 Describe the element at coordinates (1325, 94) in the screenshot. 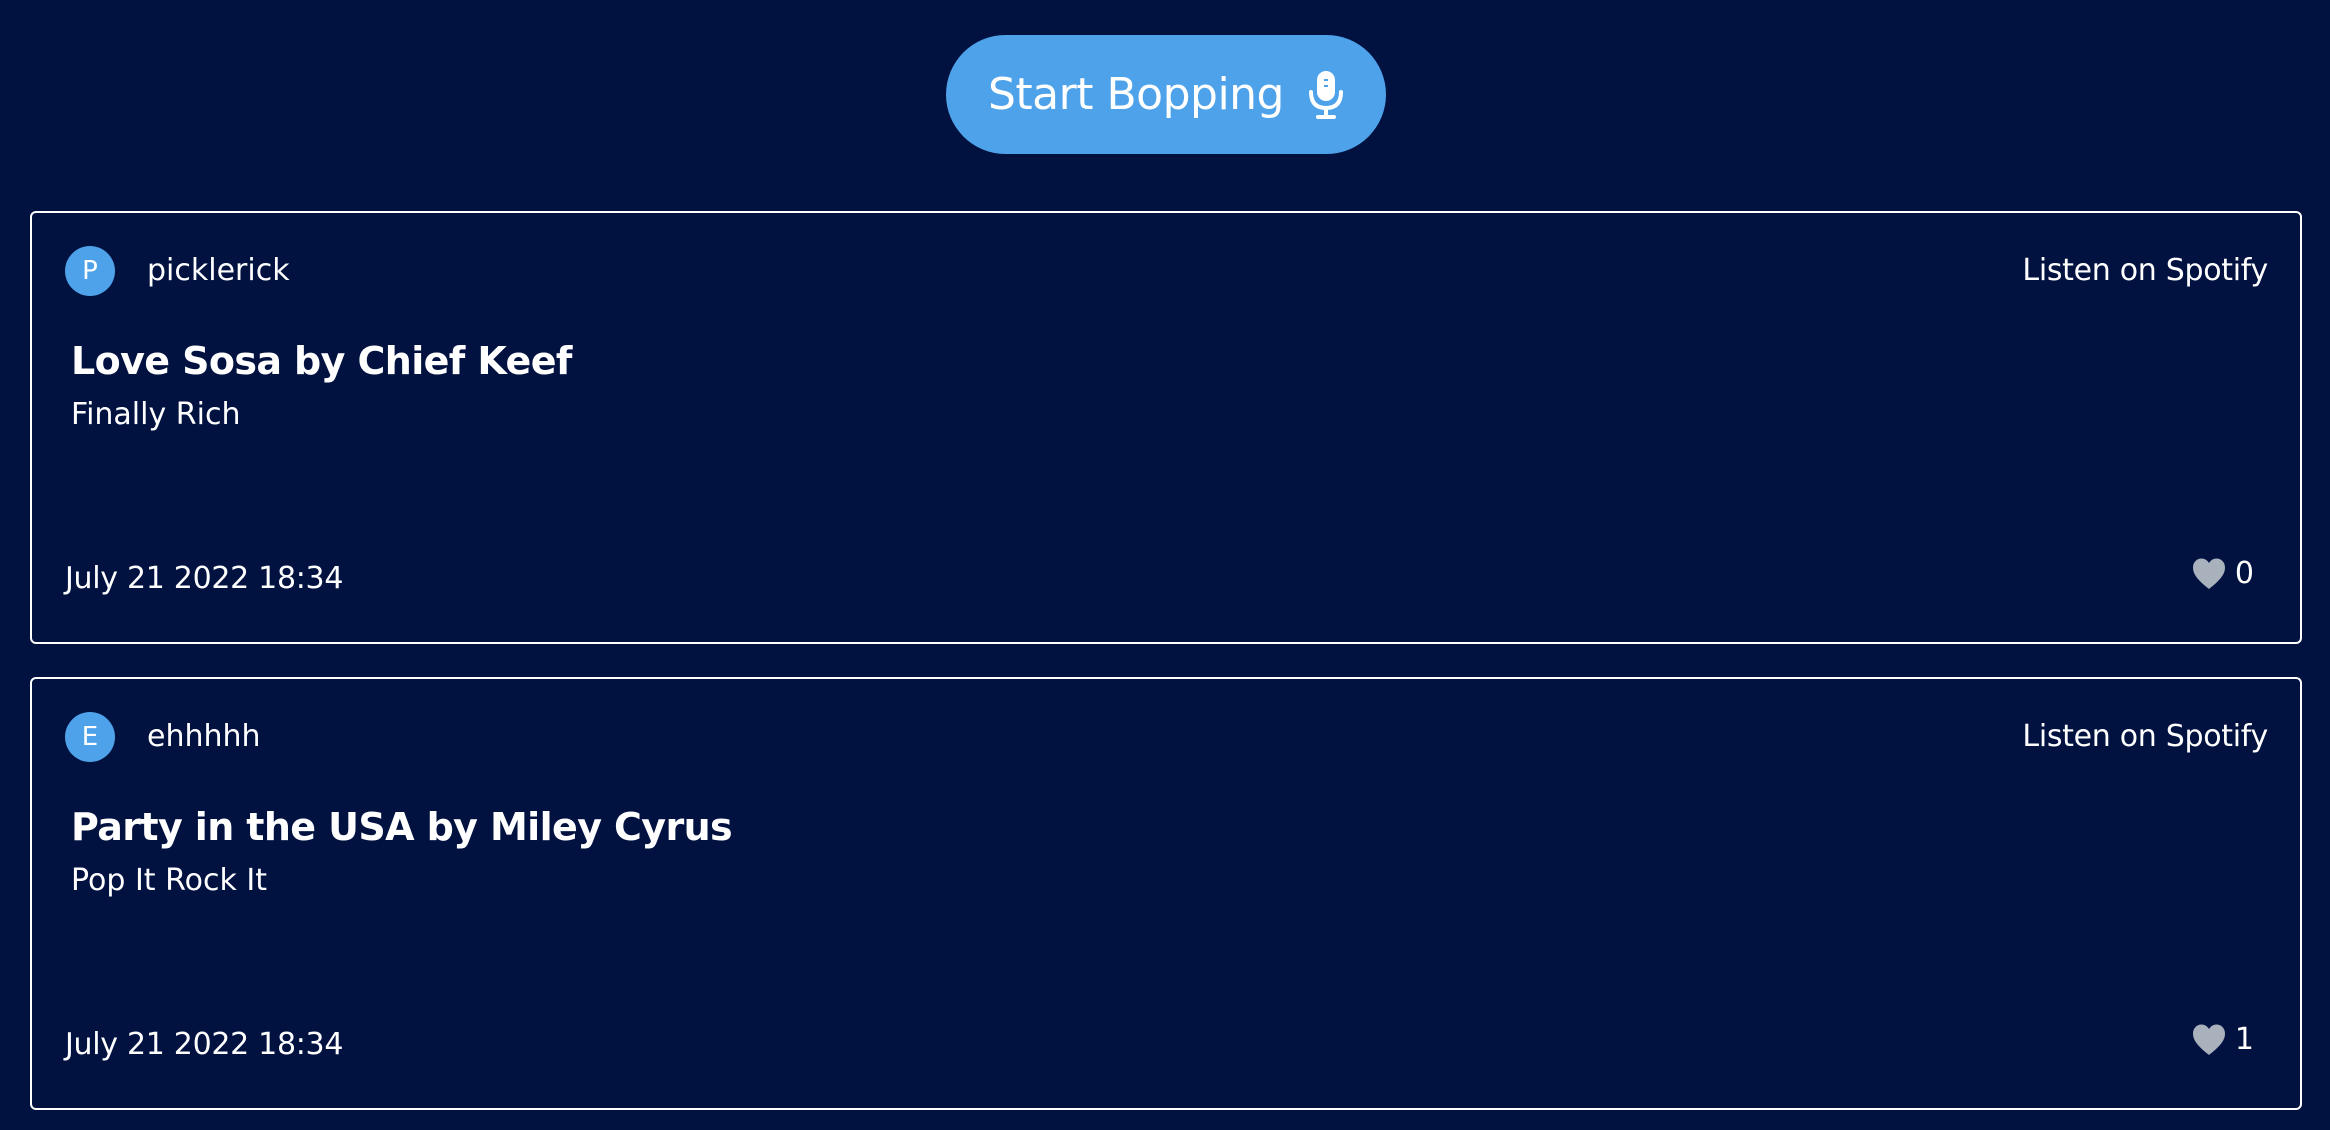

I see `microphone-icon` at that location.